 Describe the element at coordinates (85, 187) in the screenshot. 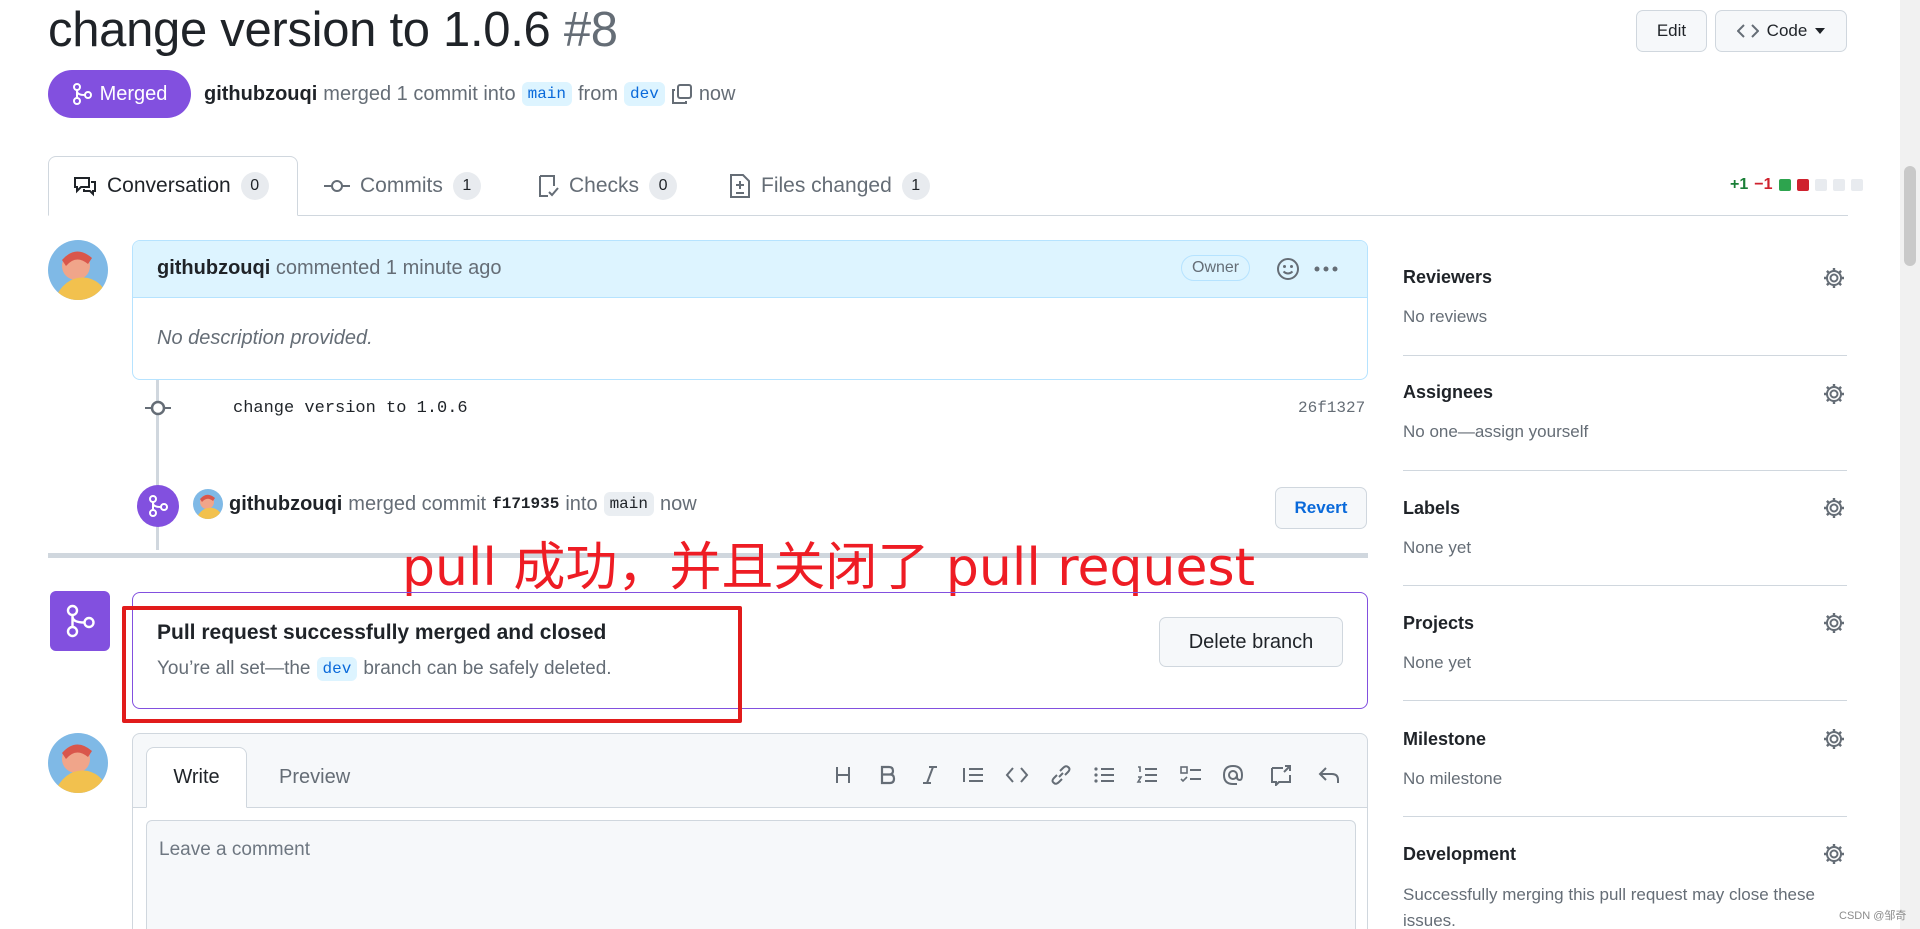

I see `conversation-icon` at that location.